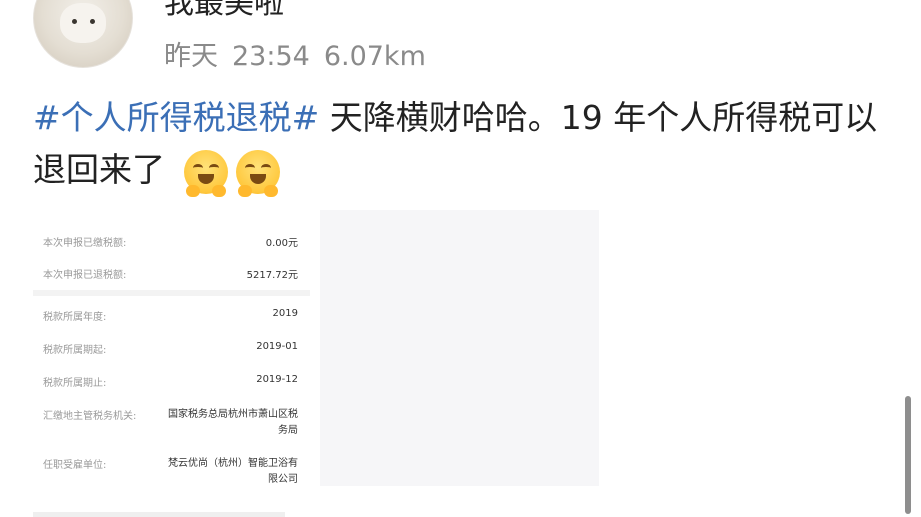 This screenshot has height=517, width=921. What do you see at coordinates (176, 117) in the screenshot?
I see `hashtag-link: #个人所得税退税#` at bounding box center [176, 117].